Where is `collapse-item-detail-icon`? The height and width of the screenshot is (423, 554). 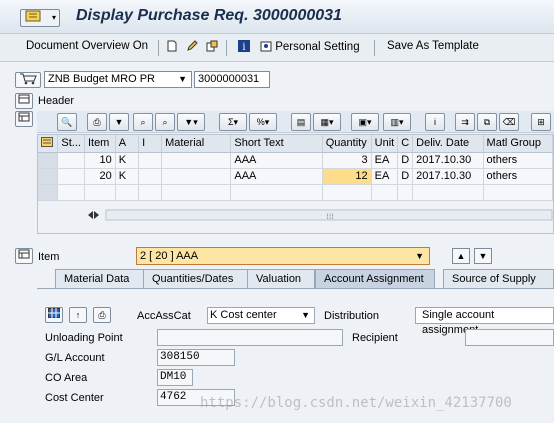
collapse-item-detail-icon is located at coordinates (24, 256).